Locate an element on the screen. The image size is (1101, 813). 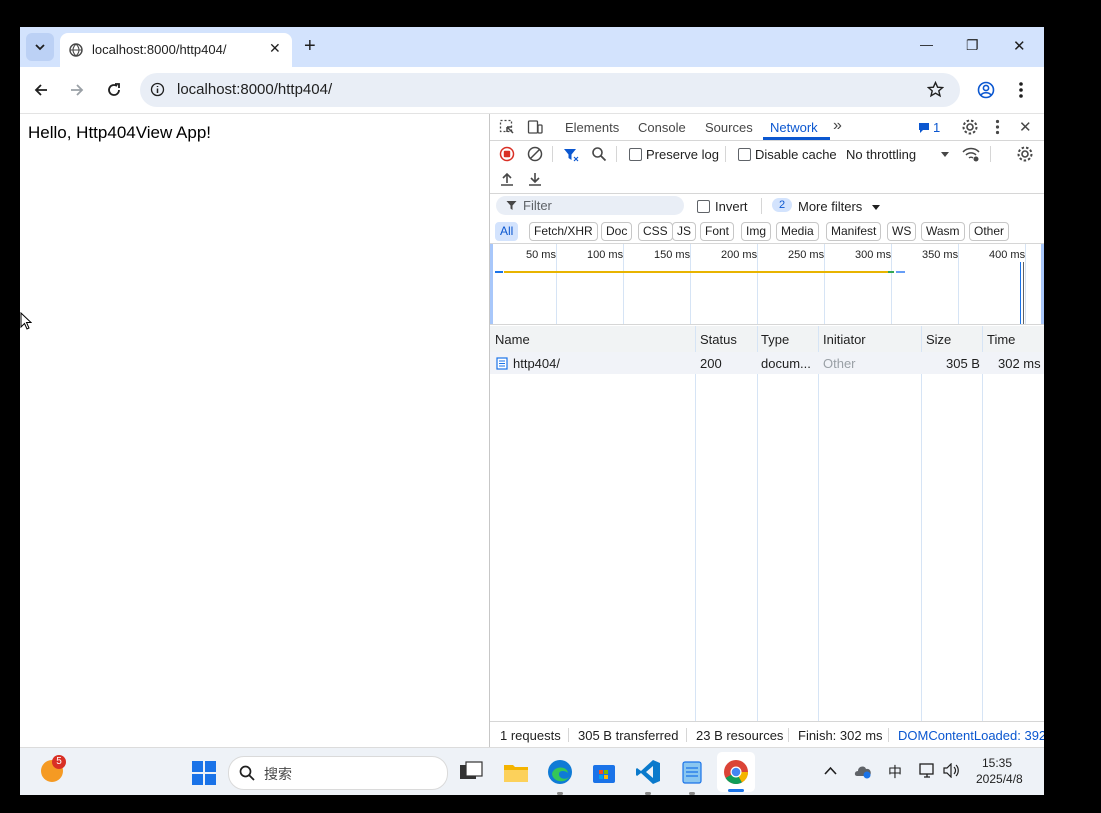
address-bar: localhost:8000/http404/ is located at coordinates (550, 90).